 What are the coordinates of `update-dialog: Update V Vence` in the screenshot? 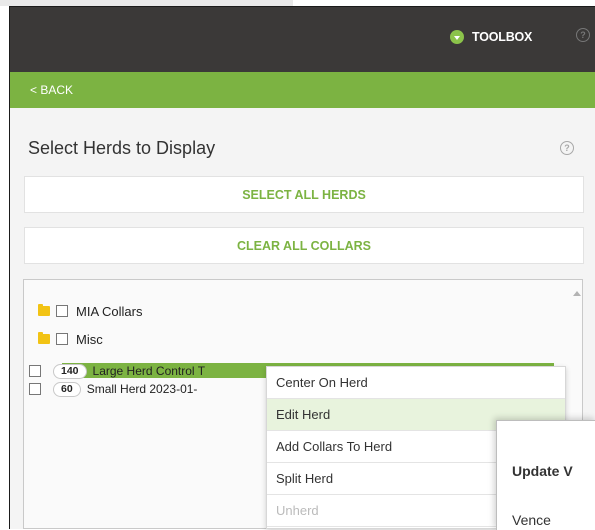 It's located at (545, 475).